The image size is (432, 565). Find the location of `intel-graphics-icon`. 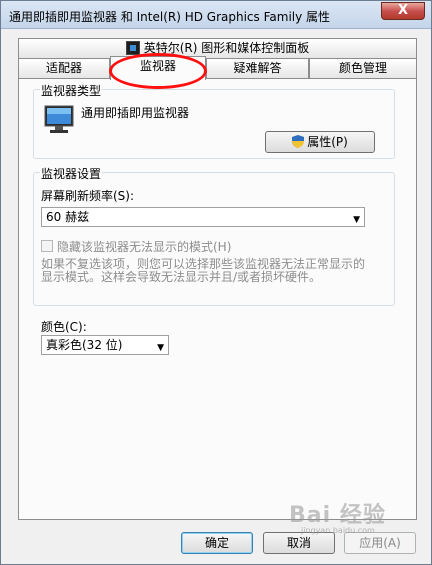

intel-graphics-icon is located at coordinates (132, 48).